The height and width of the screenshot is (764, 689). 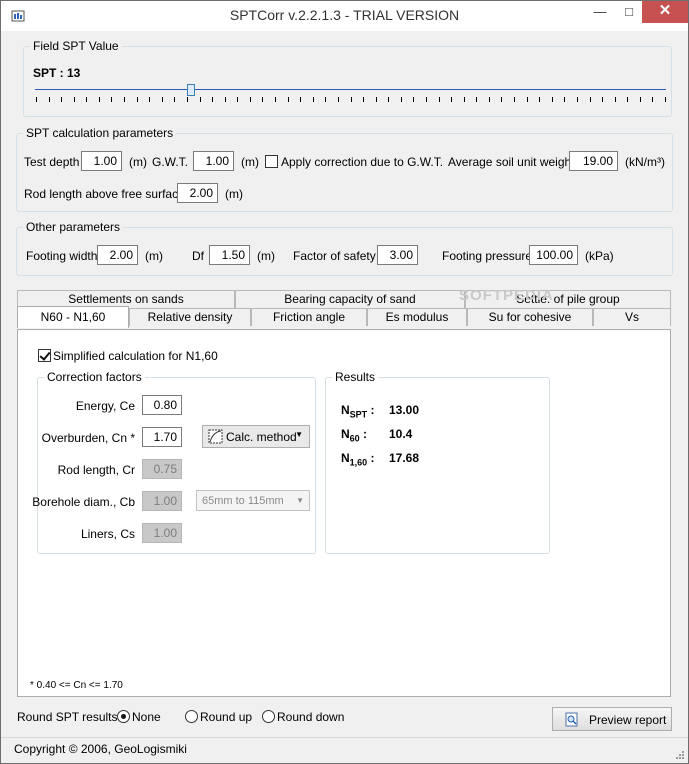 What do you see at coordinates (57, 73) in the screenshot?
I see `spt-value-label: SPT : 13` at bounding box center [57, 73].